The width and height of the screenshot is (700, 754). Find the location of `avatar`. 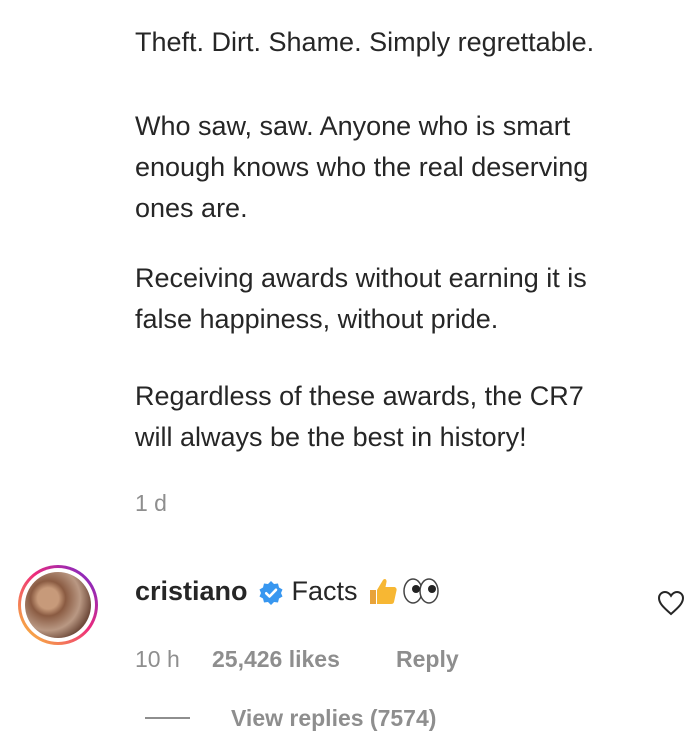

avatar is located at coordinates (58, 605).